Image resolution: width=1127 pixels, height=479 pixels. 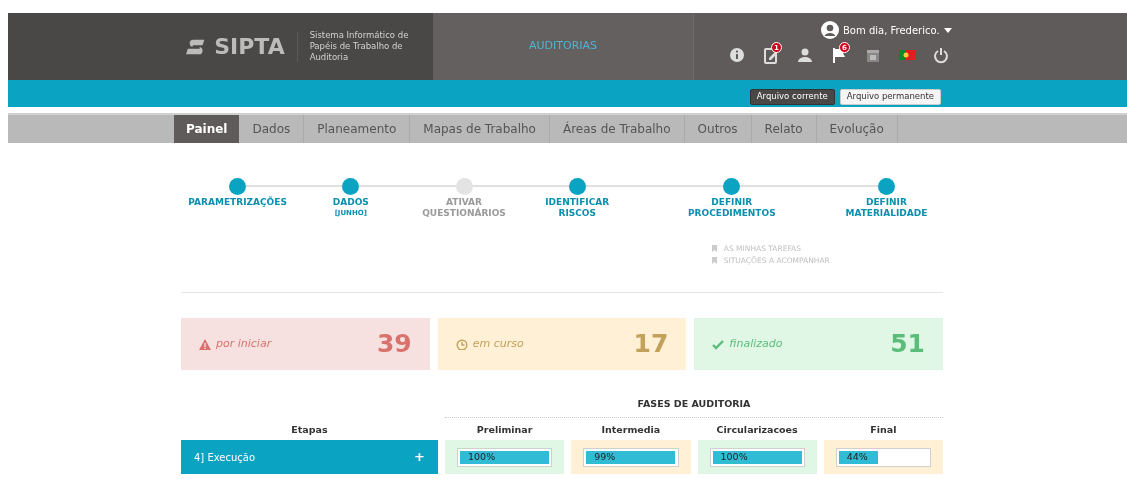 I want to click on nav-tab: Evolução, so click(x=857, y=129).